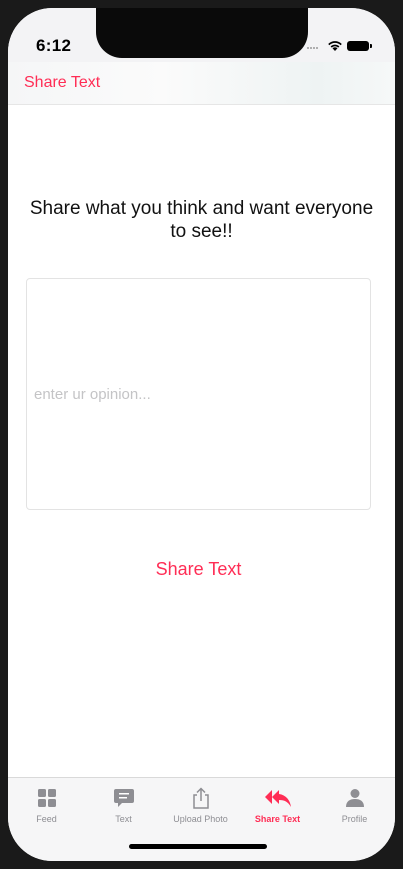 This screenshot has width=403, height=869. I want to click on tab-feed: Feed, so click(46, 804).